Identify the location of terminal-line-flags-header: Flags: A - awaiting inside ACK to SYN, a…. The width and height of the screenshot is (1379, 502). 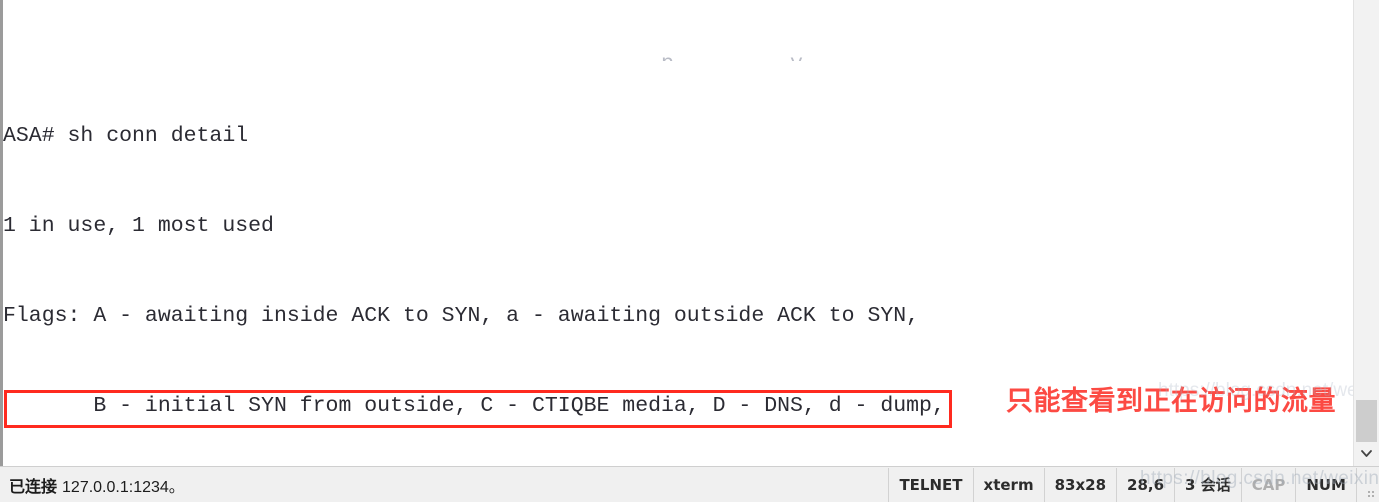
(461, 316).